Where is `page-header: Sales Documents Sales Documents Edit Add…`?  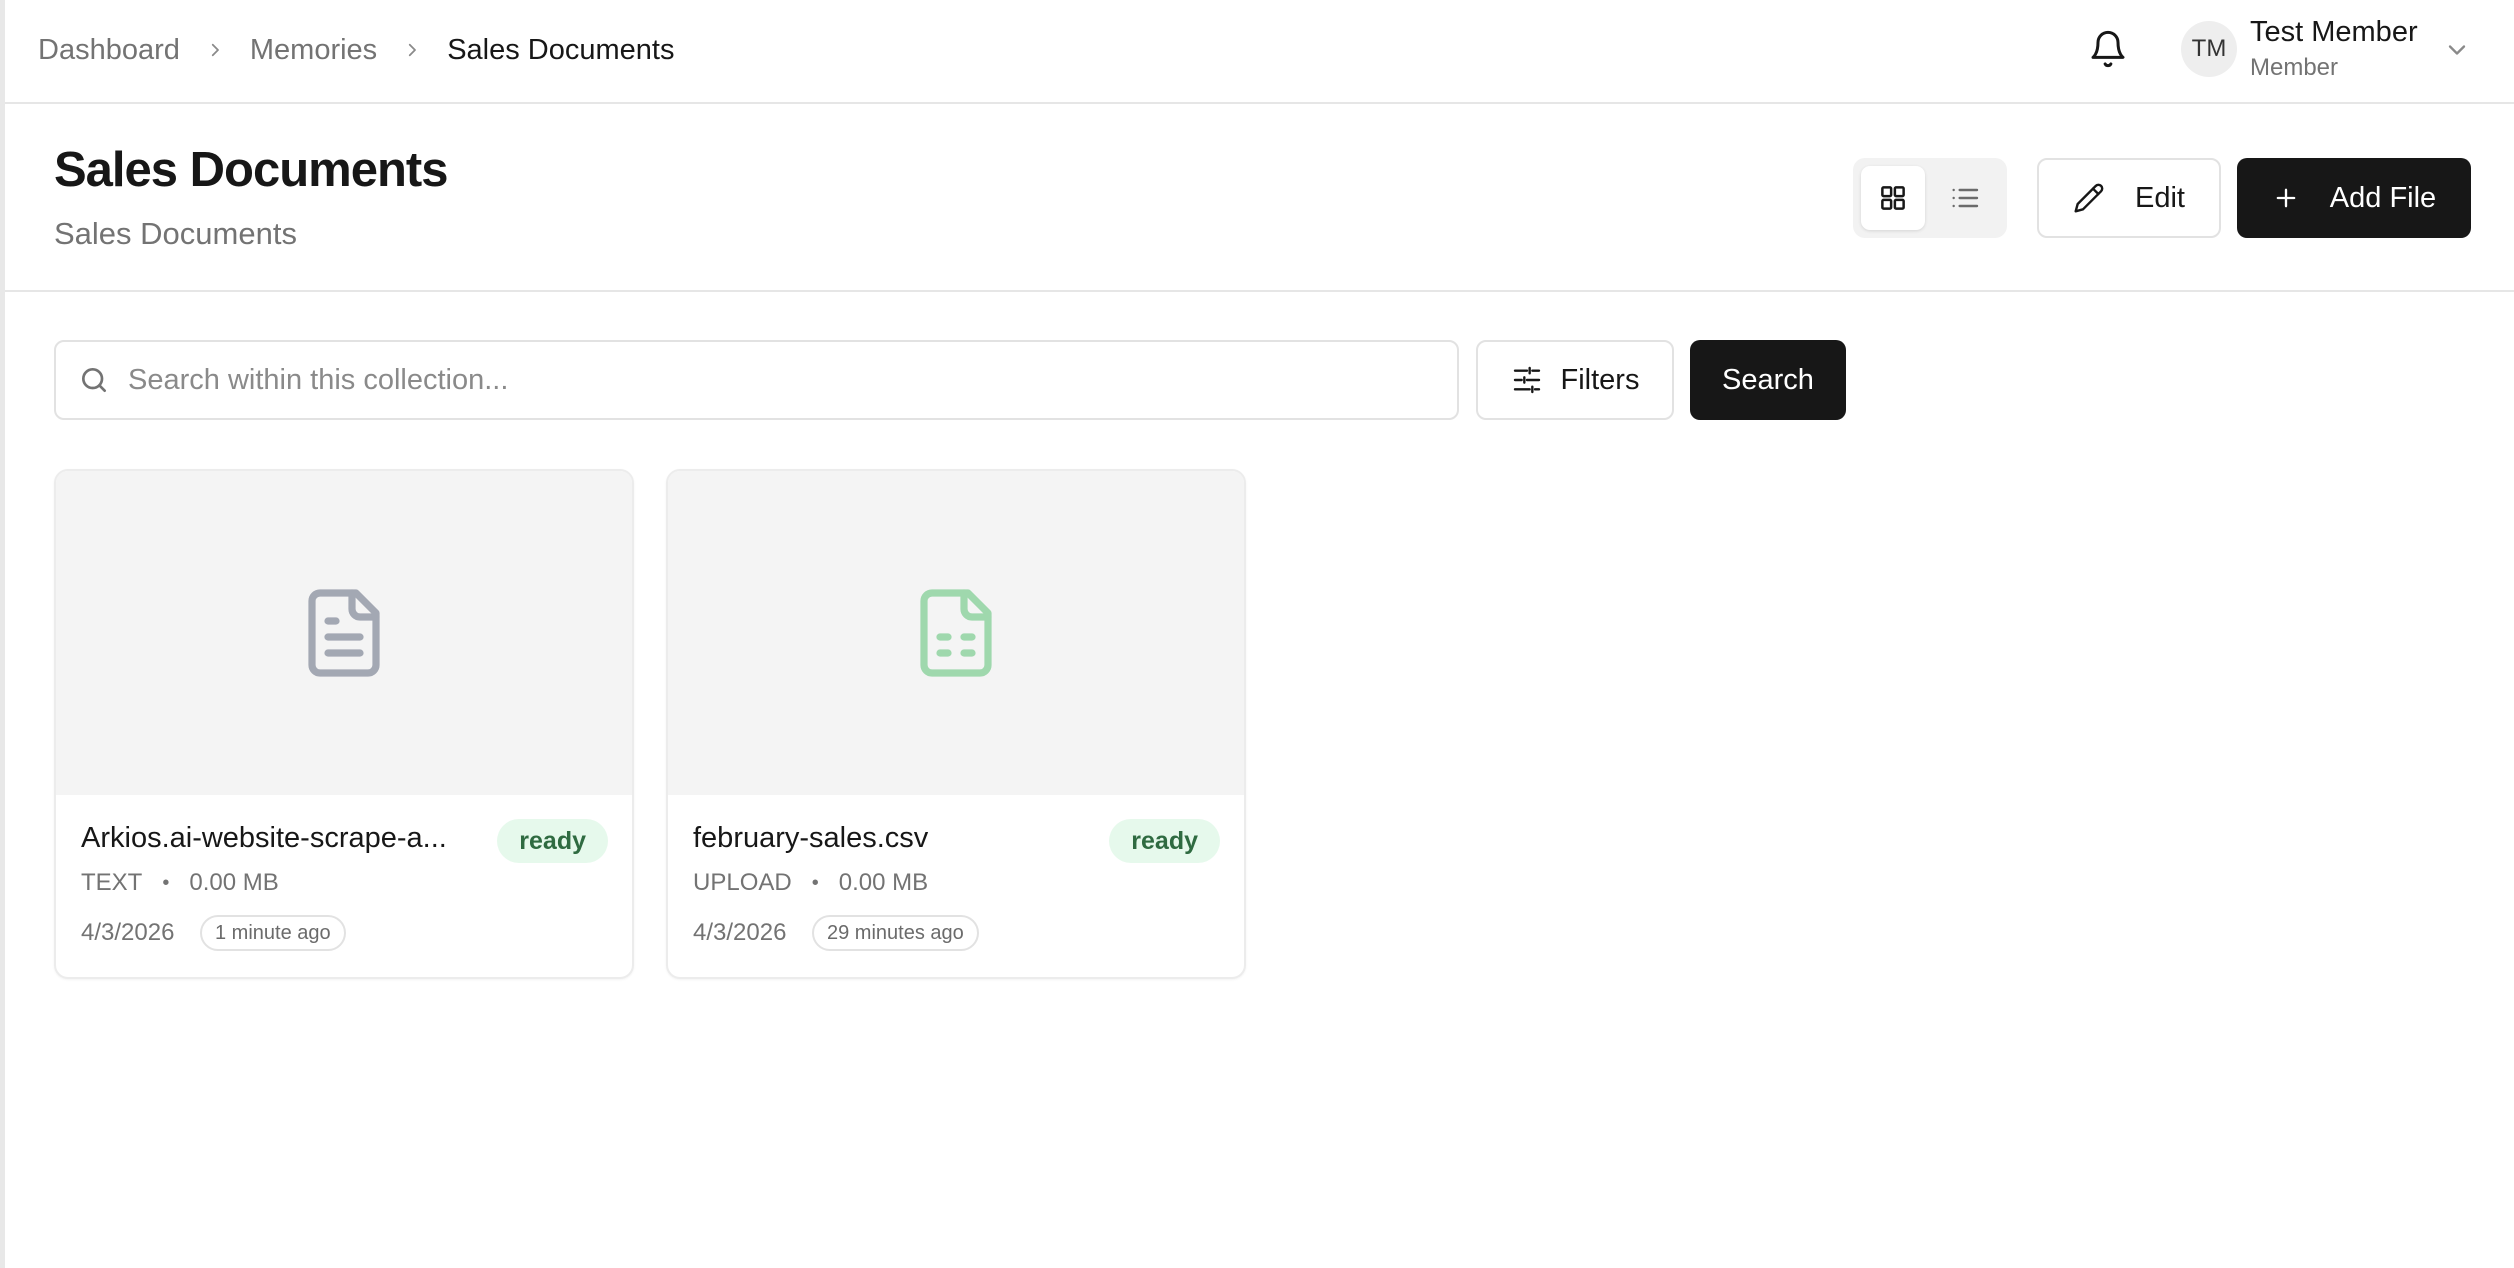
page-header: Sales Documents Sales Documents Edit Add… is located at coordinates (1259, 198).